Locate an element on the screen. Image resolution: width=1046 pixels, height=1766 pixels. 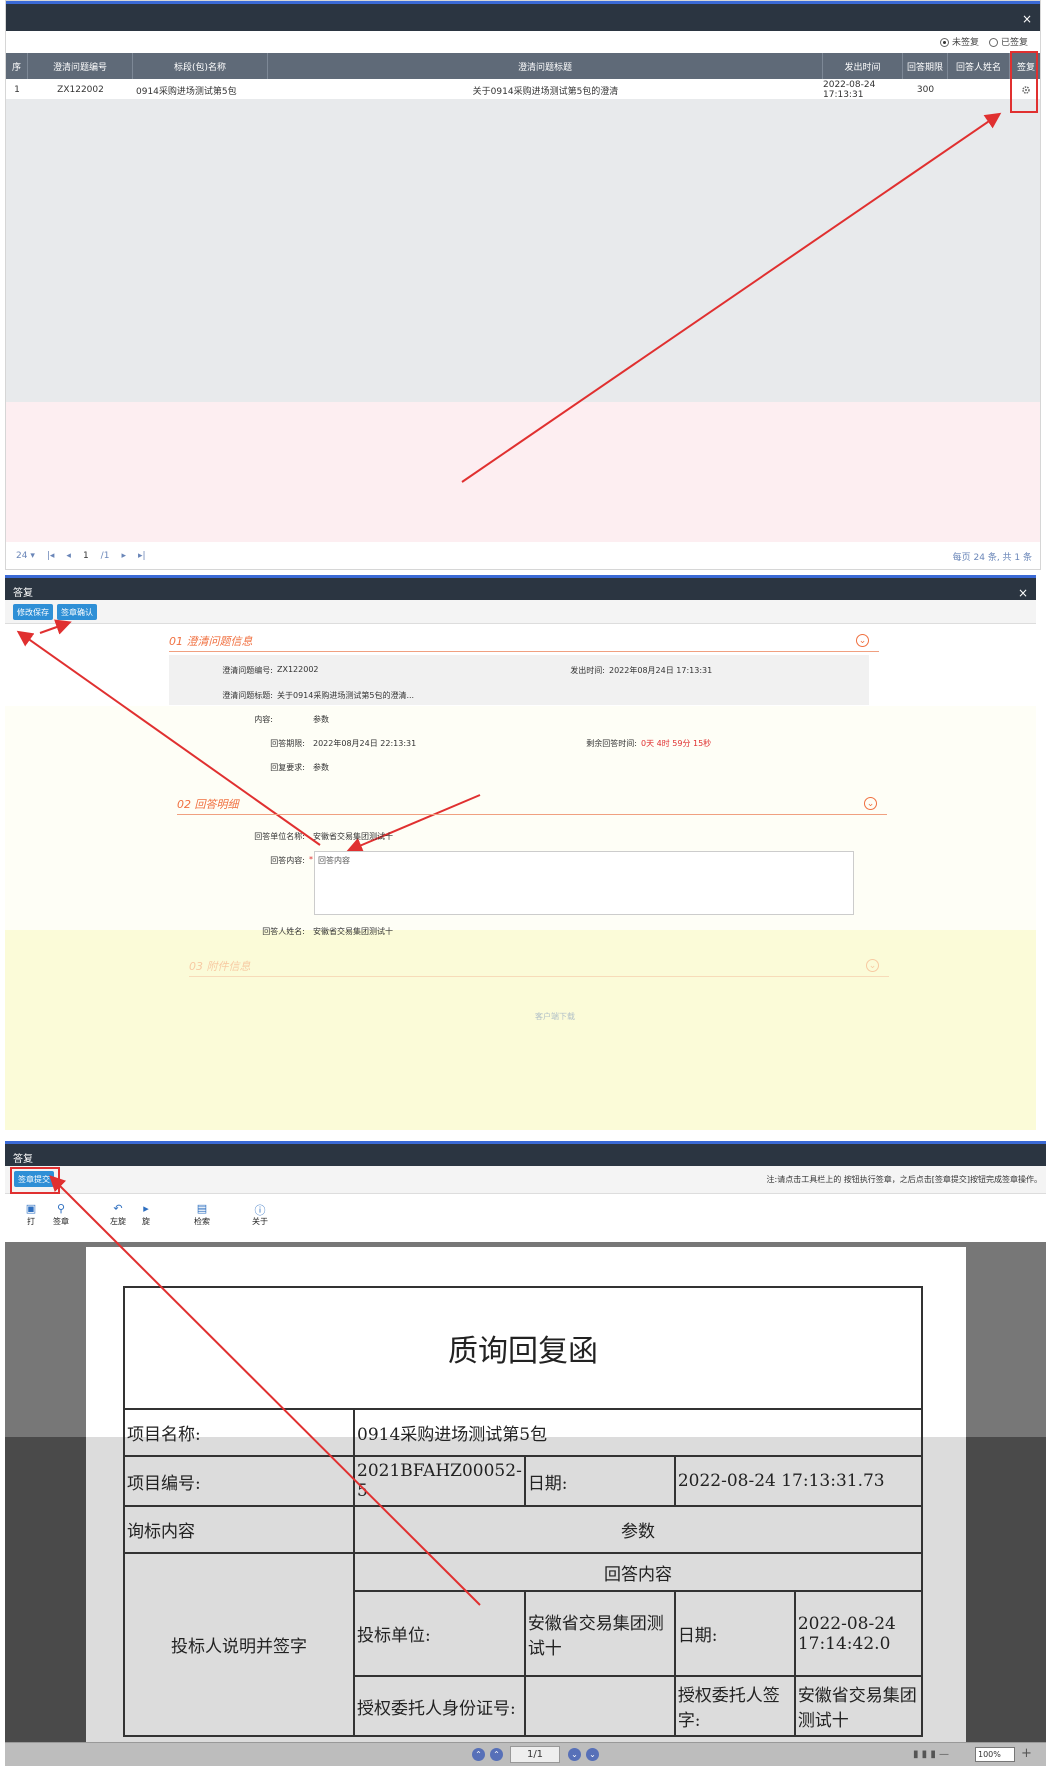
label-bid-unit: 投标单位: is located at coordinates (439, 1633).